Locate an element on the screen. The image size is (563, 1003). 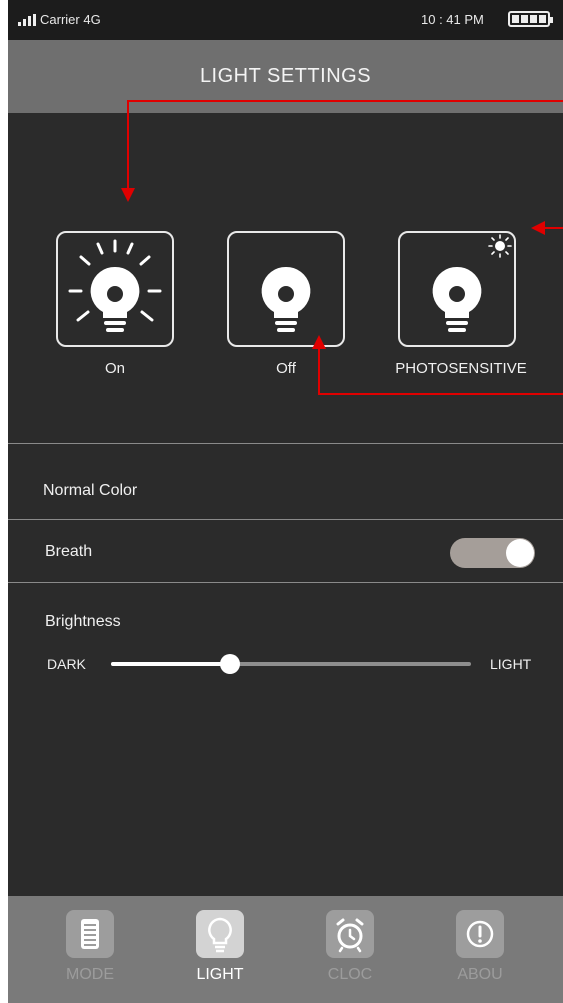
signal-icon is located at coordinates (27, 20).